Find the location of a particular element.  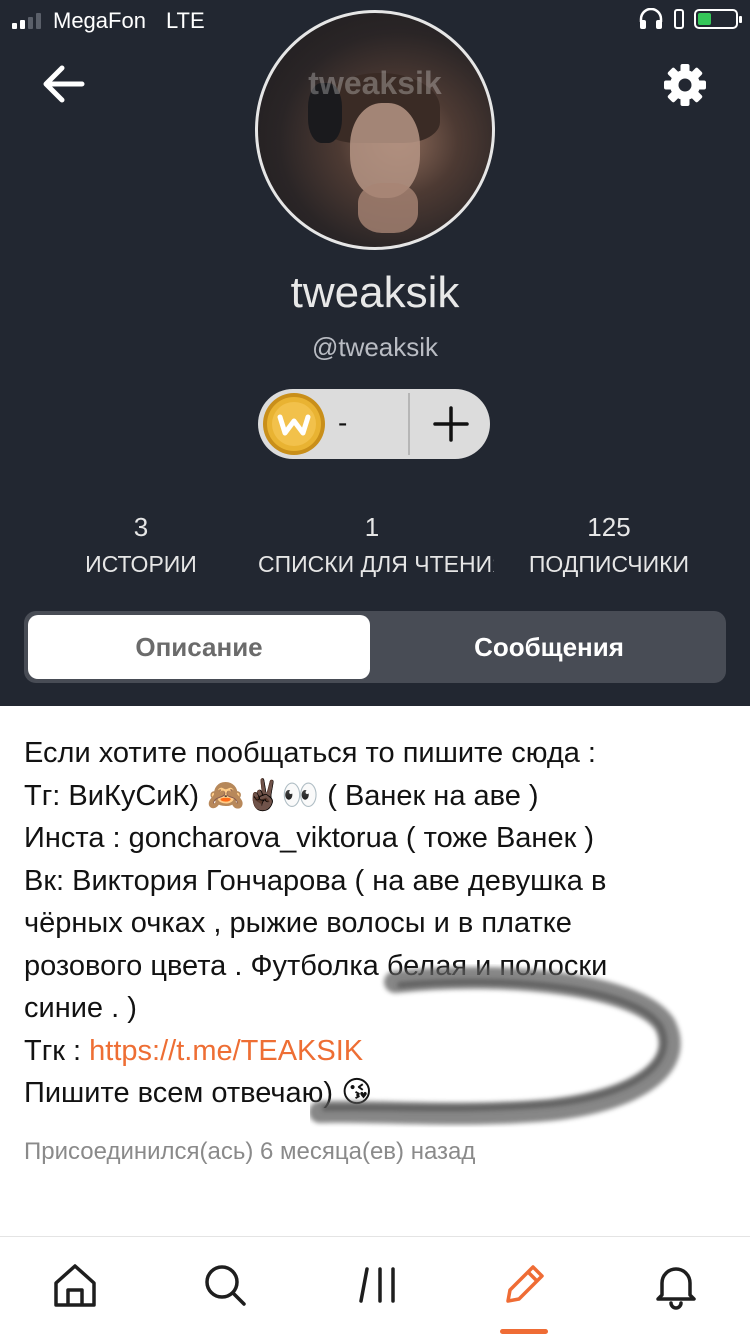

nav-library is located at coordinates (378, 1285).